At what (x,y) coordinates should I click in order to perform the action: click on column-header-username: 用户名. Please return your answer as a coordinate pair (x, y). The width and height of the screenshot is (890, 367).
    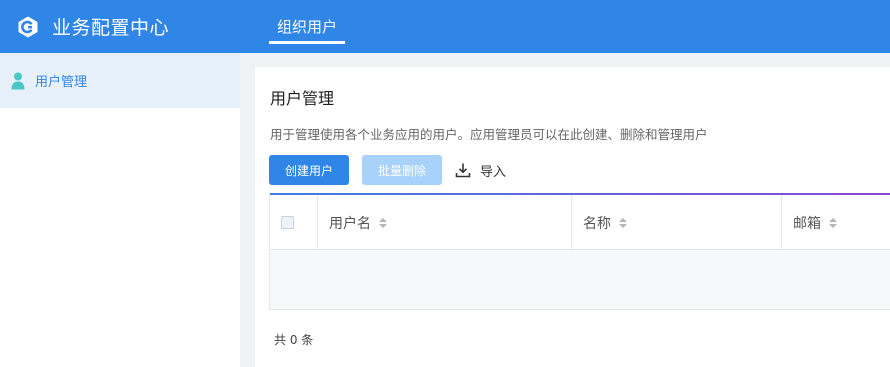
    Looking at the image, I should click on (445, 222).